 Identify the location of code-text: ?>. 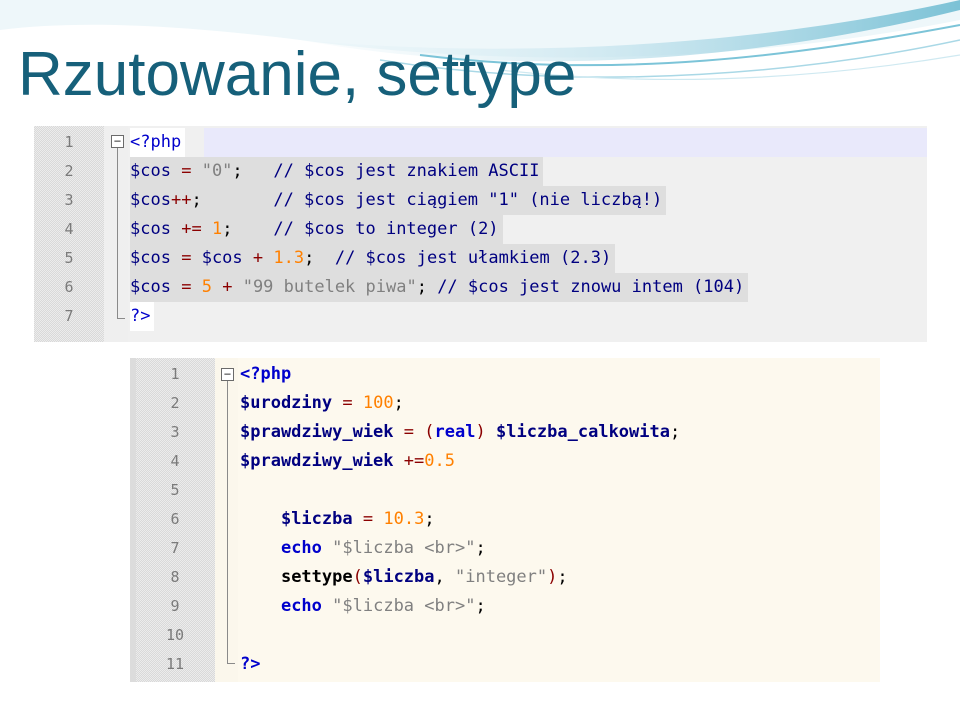
(142, 316).